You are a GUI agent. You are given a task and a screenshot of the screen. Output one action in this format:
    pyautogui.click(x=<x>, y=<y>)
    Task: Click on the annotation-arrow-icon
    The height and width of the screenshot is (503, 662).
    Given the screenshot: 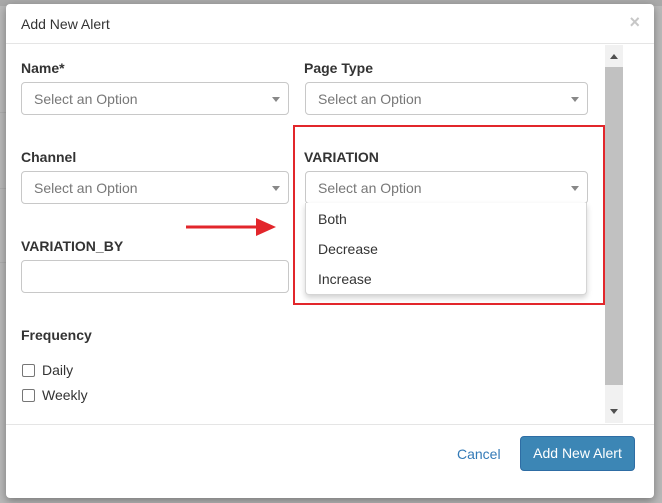 What is the action you would take?
    pyautogui.click(x=231, y=227)
    